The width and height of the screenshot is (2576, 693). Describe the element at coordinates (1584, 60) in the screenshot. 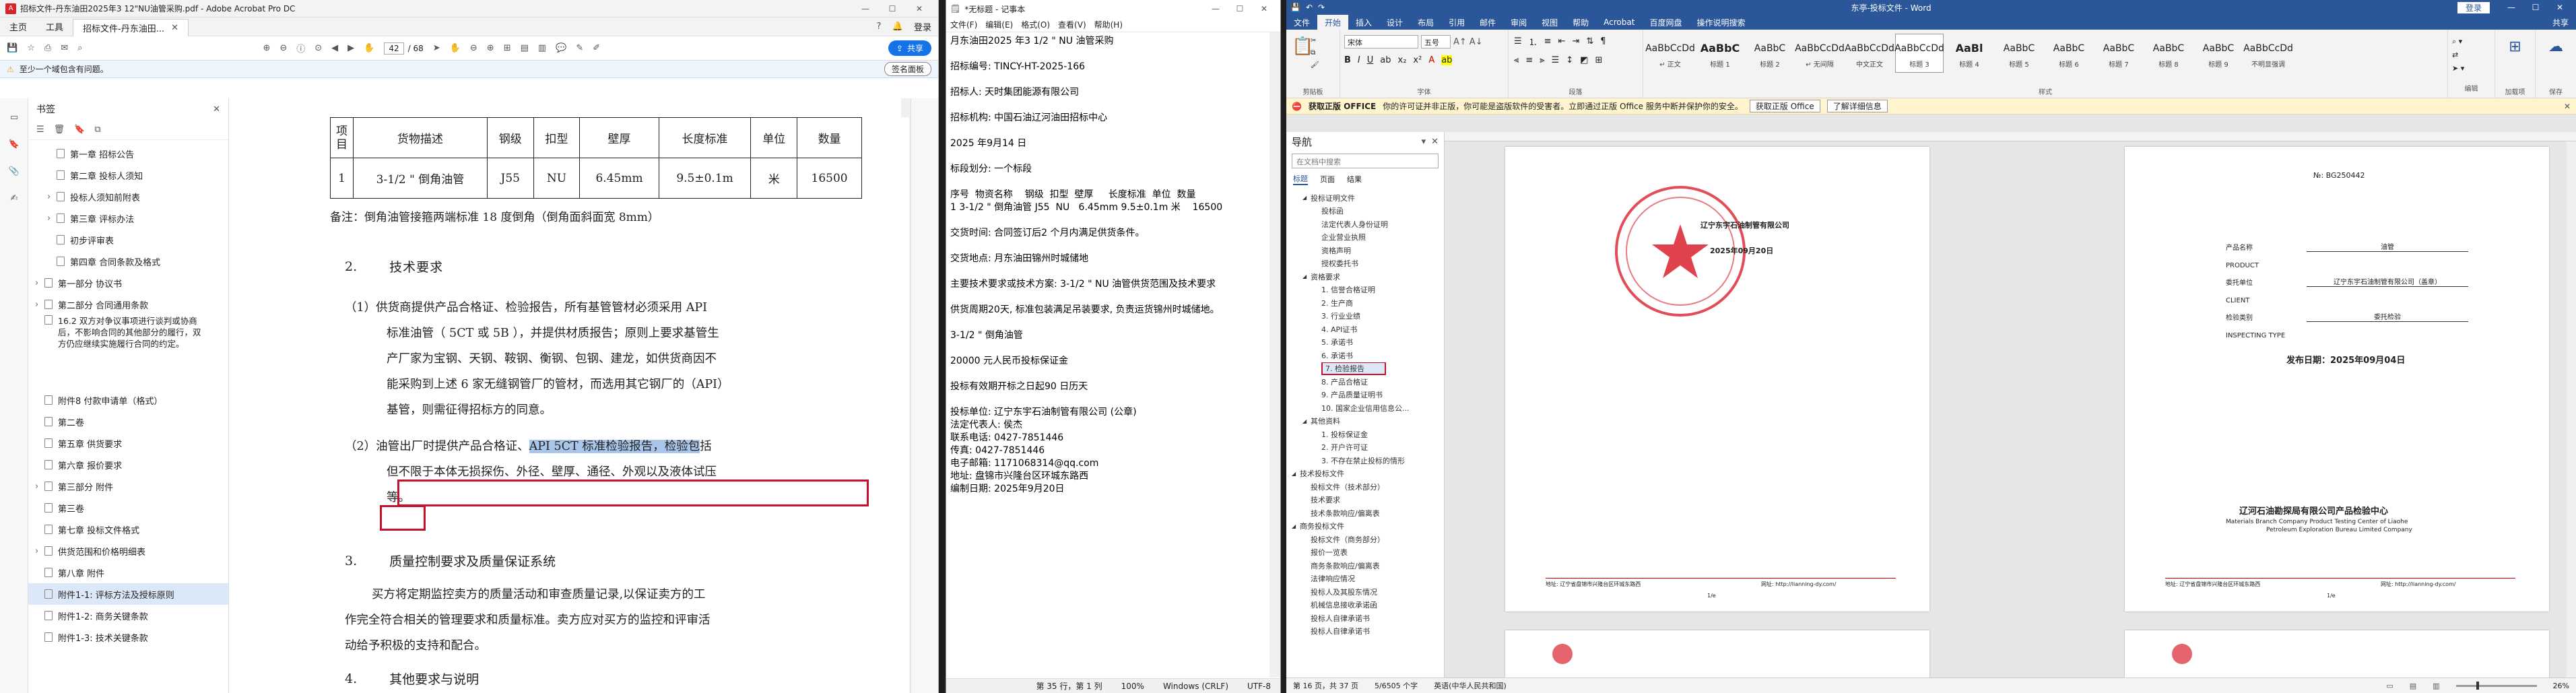

I see `shading-icon: ◩` at that location.